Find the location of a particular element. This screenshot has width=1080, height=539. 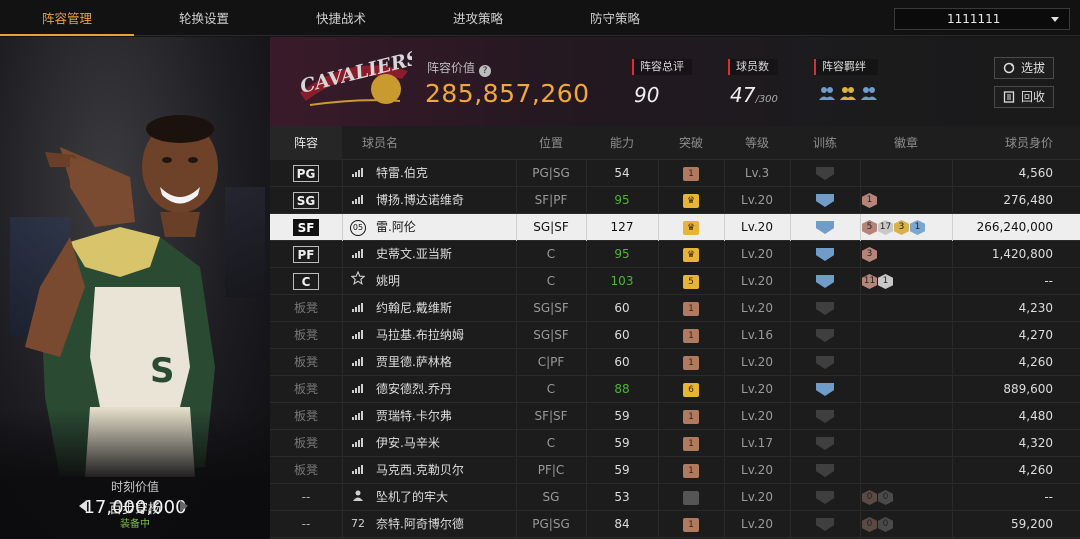

table-row: 板凳 德安德烈.乔丹 C 88 6 Lv.20 889,600 is located at coordinates (675, 389).